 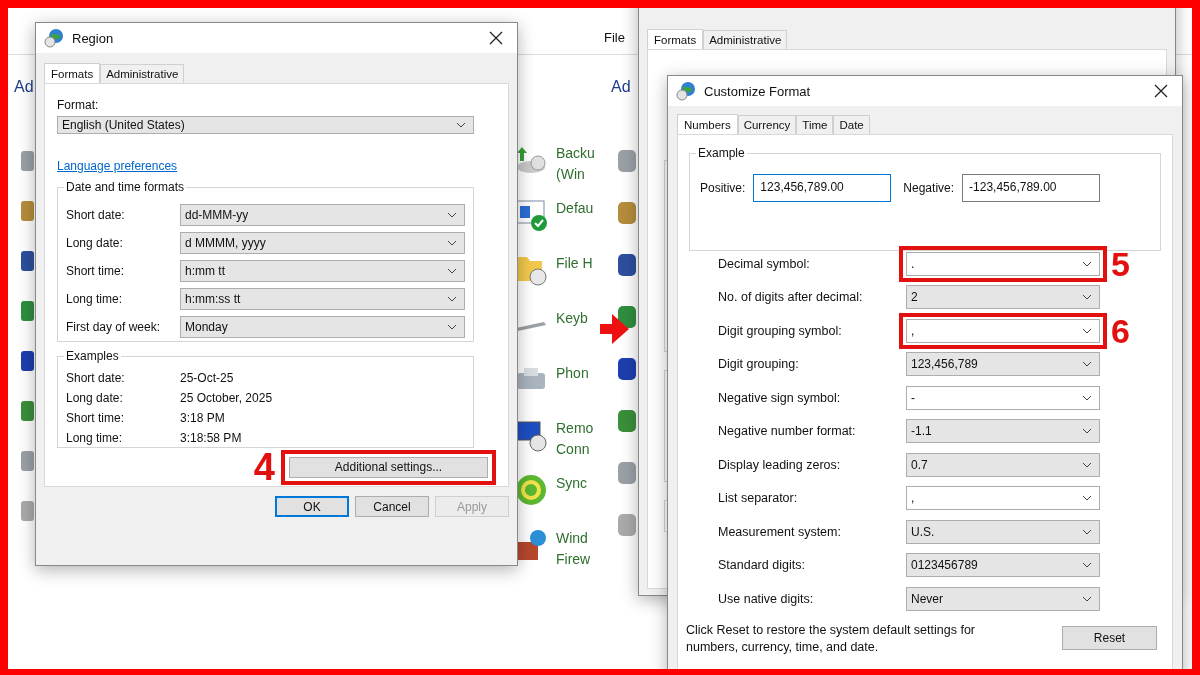 I want to click on field-label: Long date:, so click(x=95, y=243).